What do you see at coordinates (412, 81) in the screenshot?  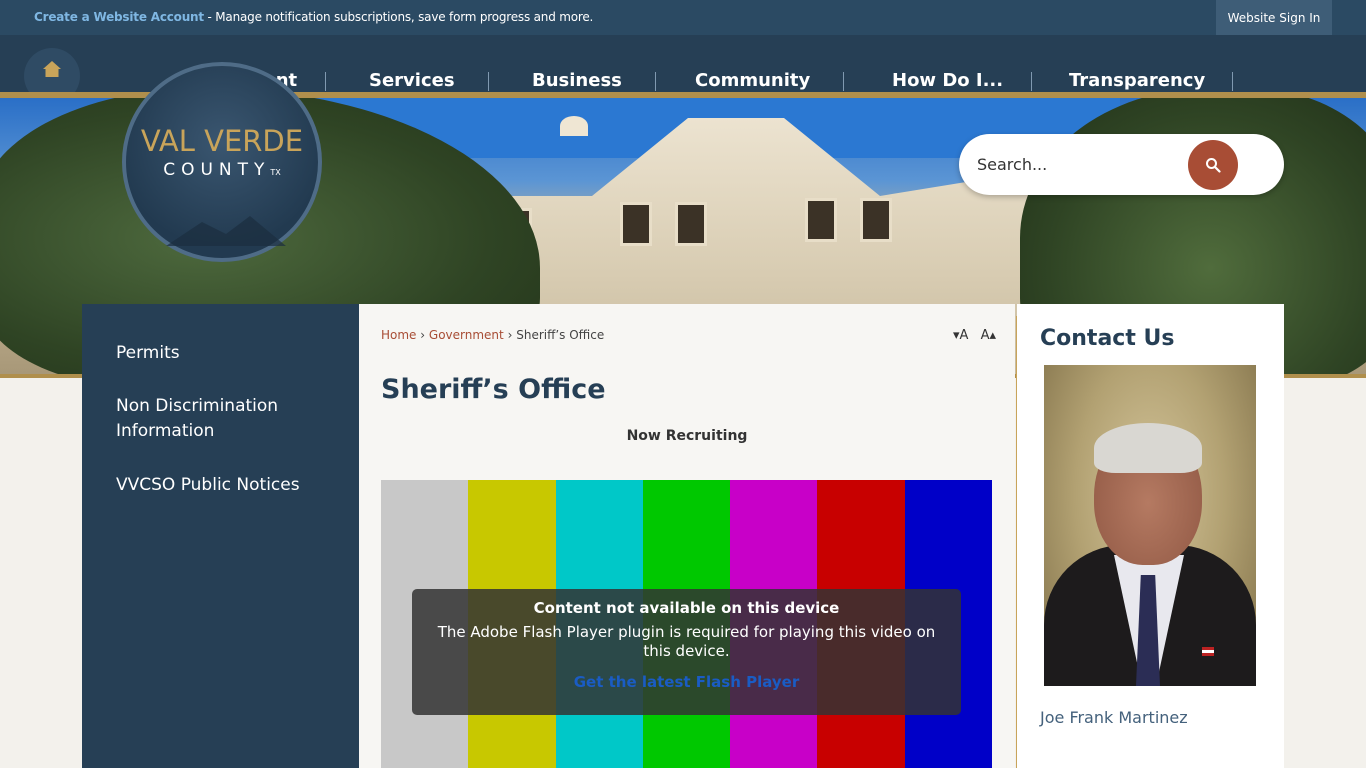 I see `nav-services: Services` at bounding box center [412, 81].